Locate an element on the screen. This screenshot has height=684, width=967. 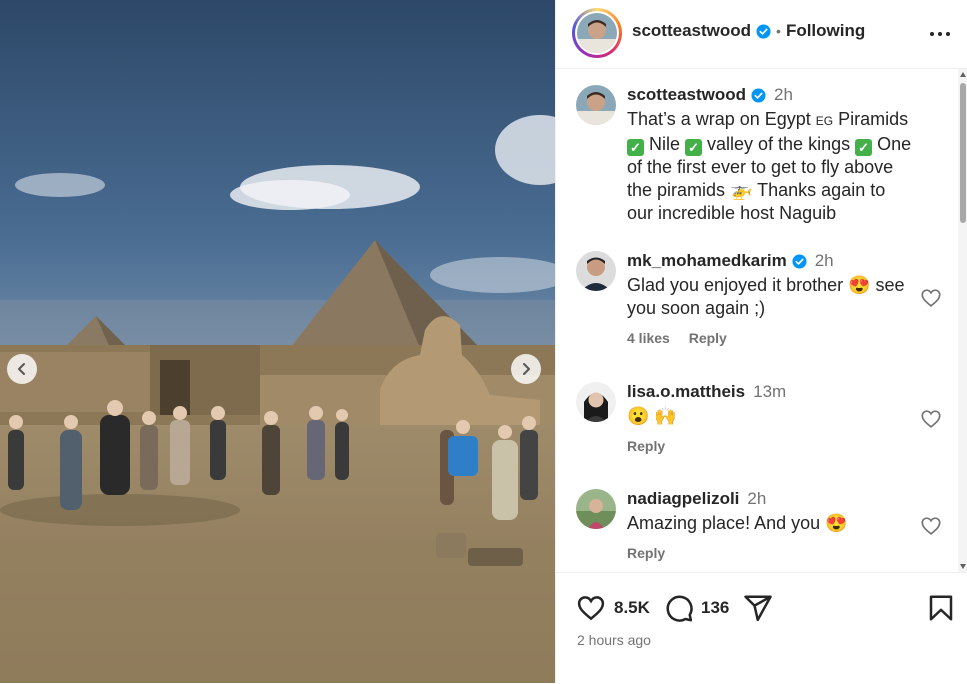
commenter-username: lisa.o.mattheis is located at coordinates (686, 392).